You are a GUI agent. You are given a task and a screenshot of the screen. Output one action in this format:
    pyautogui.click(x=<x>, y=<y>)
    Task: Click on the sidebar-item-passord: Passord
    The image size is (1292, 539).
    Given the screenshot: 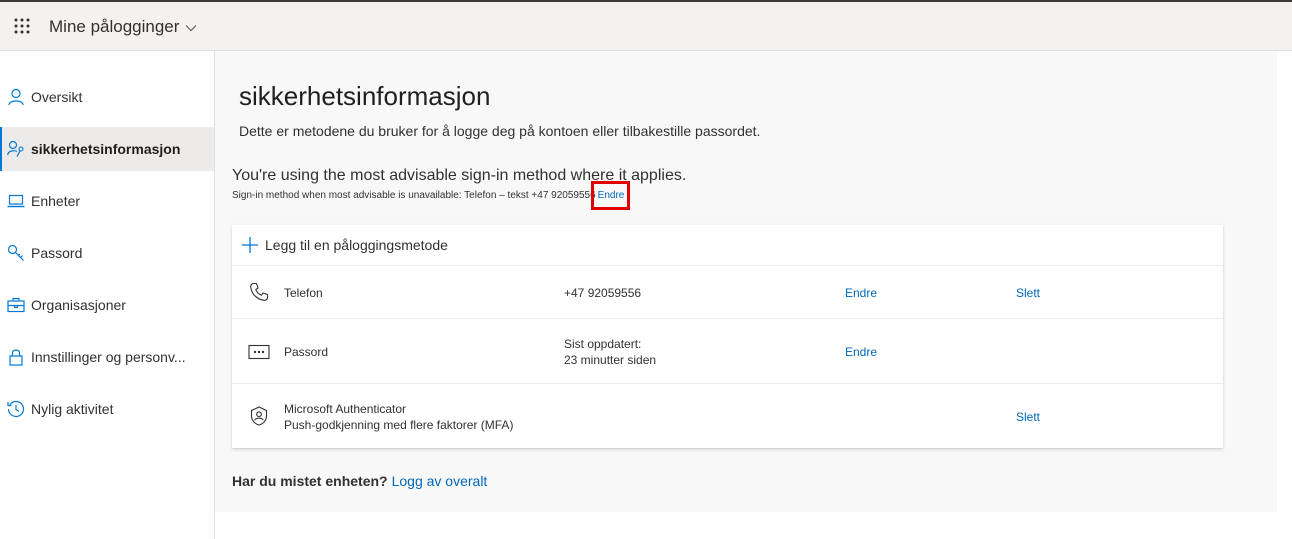 What is the action you would take?
    pyautogui.click(x=107, y=253)
    